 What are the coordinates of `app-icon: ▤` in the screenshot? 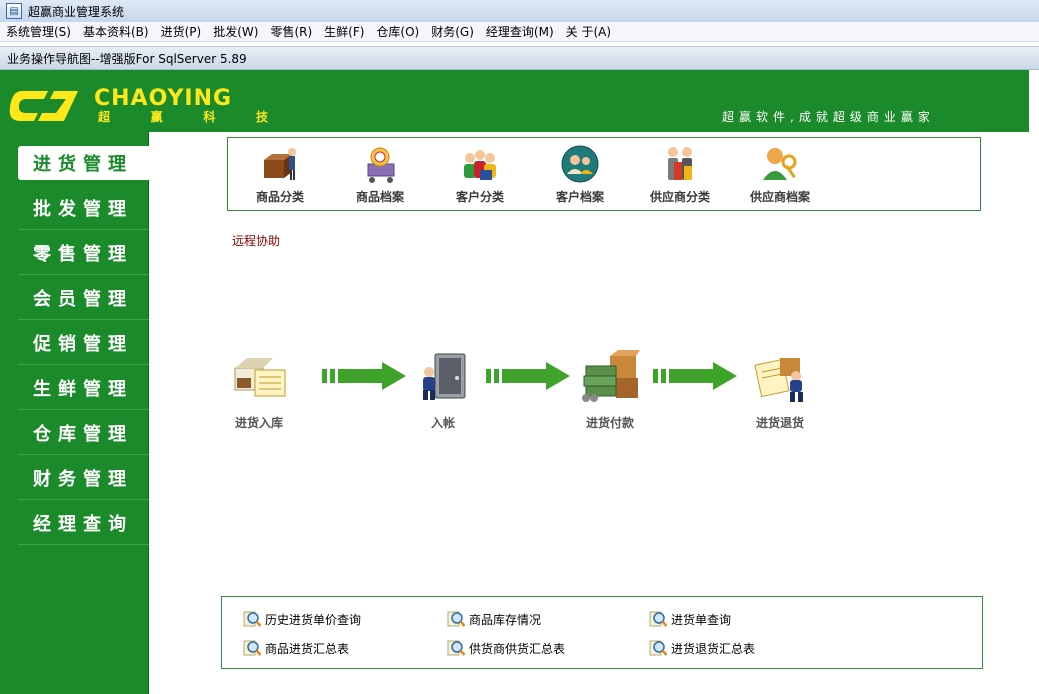 It's located at (14, 11).